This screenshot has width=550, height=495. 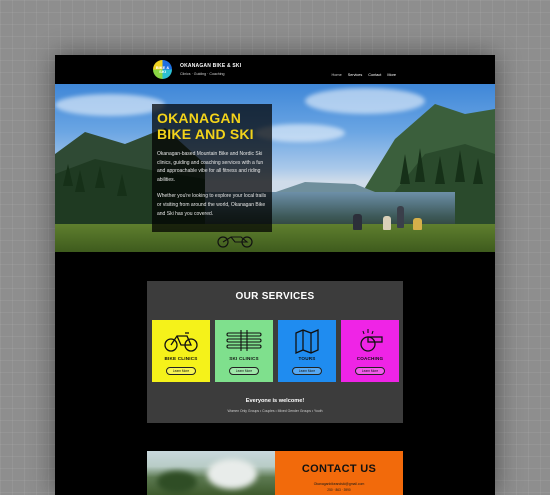 I want to click on card-label: BIKE CLINICS, so click(x=181, y=358).